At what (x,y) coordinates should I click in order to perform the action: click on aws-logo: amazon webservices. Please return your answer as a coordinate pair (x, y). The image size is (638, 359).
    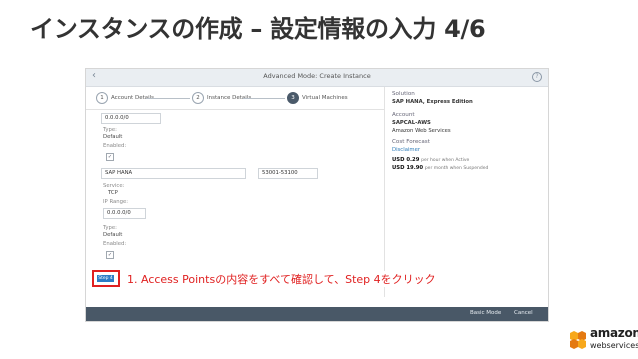
    Looking at the image, I should click on (603, 339).